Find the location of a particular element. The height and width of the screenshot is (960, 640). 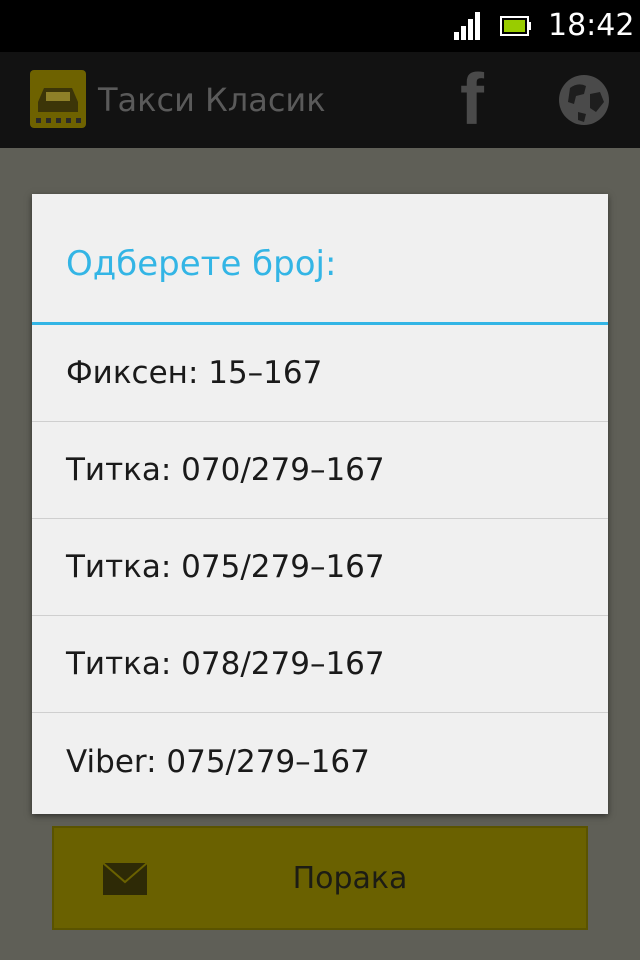

message-button-label: Порака is located at coordinates (350, 878).